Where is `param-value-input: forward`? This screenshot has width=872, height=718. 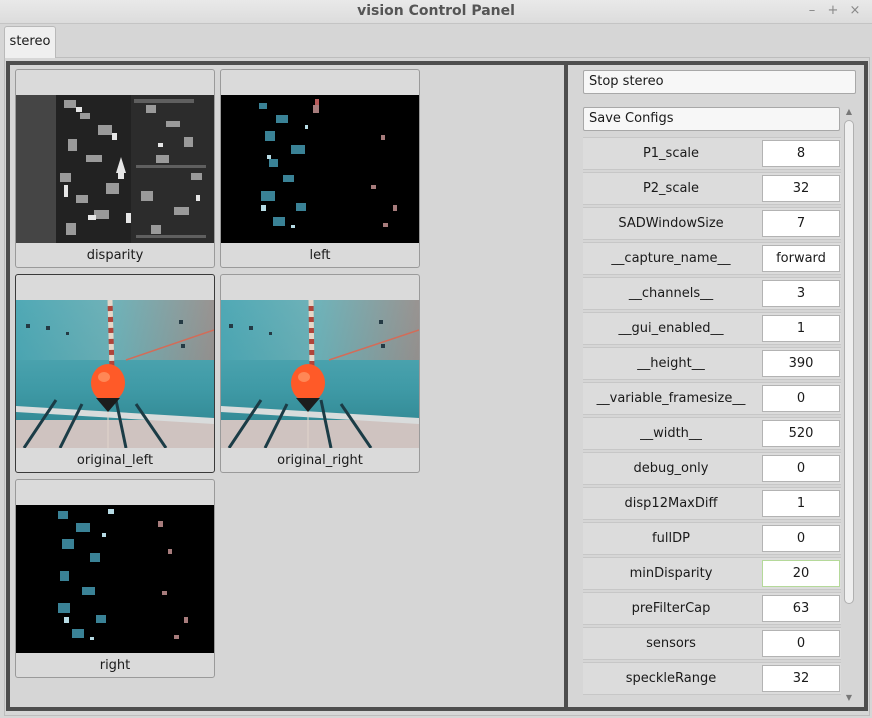
param-value-input: forward is located at coordinates (801, 258).